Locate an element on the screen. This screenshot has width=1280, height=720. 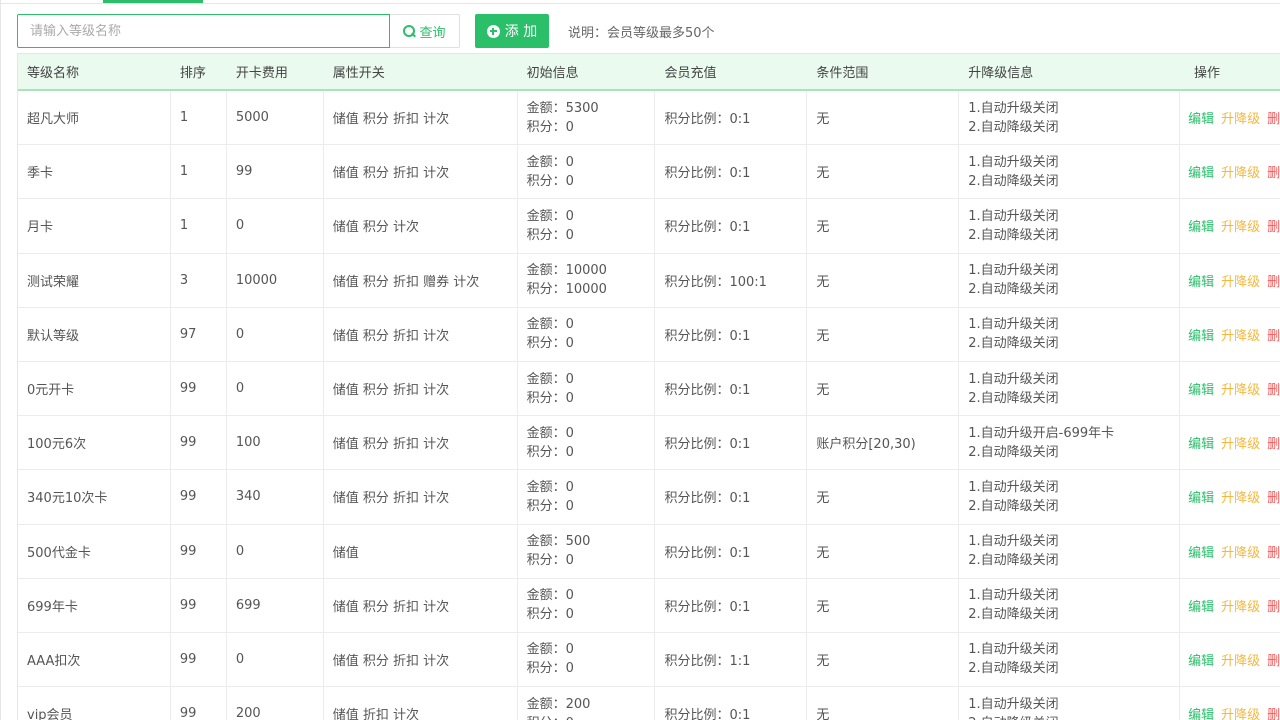
cell-fee: 340 is located at coordinates (275, 497).